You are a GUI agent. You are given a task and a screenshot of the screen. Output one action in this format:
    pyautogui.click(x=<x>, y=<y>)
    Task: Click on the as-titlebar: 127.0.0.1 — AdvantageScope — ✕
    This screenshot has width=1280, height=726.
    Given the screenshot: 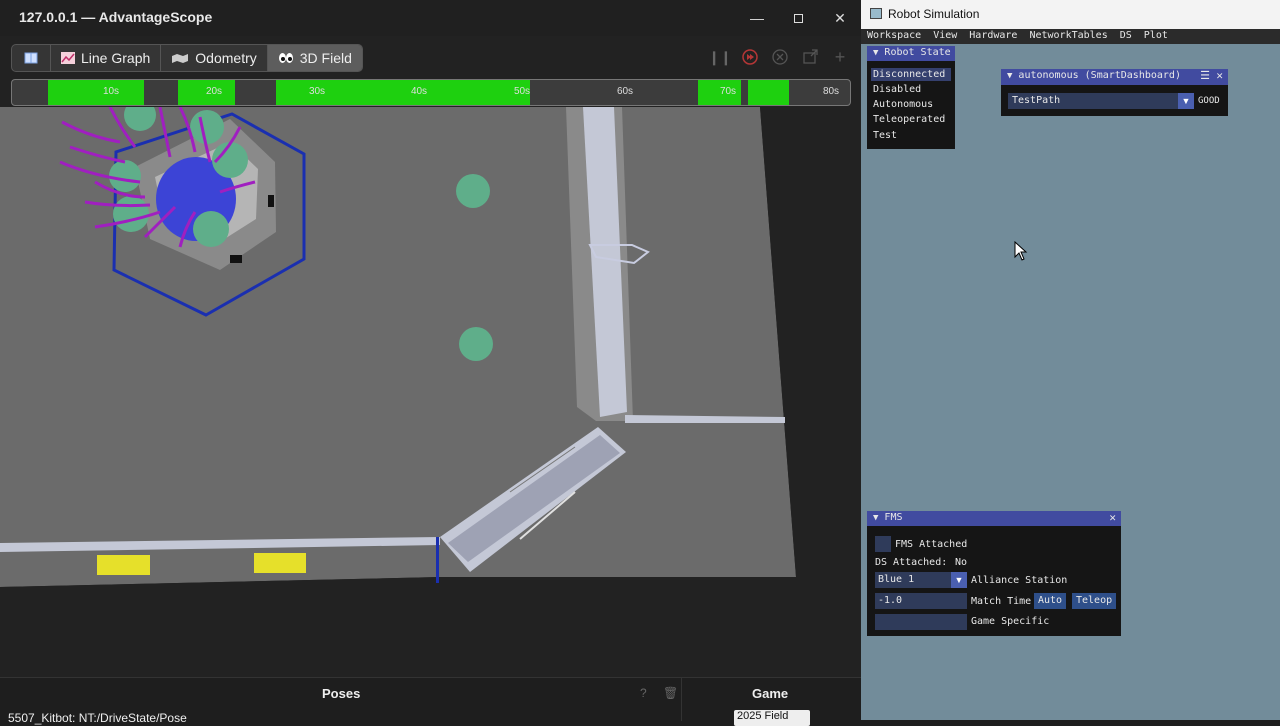 What is the action you would take?
    pyautogui.click(x=430, y=18)
    